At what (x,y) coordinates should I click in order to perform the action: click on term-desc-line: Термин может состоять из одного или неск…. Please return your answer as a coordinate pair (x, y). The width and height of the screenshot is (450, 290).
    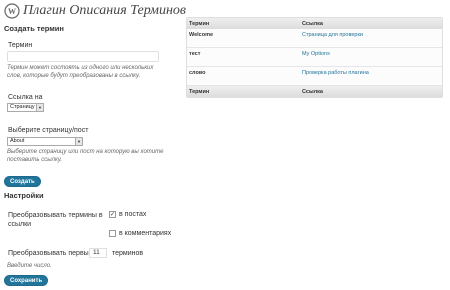
    Looking at the image, I should click on (80, 68).